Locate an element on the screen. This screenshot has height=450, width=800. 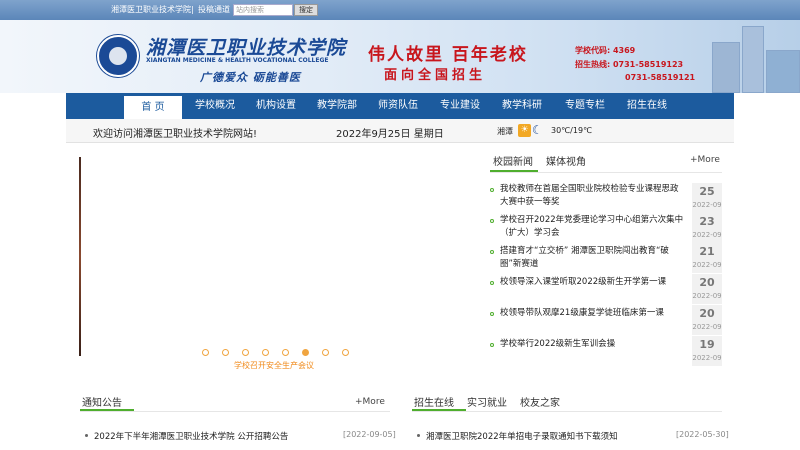
nav-item-admission: 招生在线 is located at coordinates (647, 106).